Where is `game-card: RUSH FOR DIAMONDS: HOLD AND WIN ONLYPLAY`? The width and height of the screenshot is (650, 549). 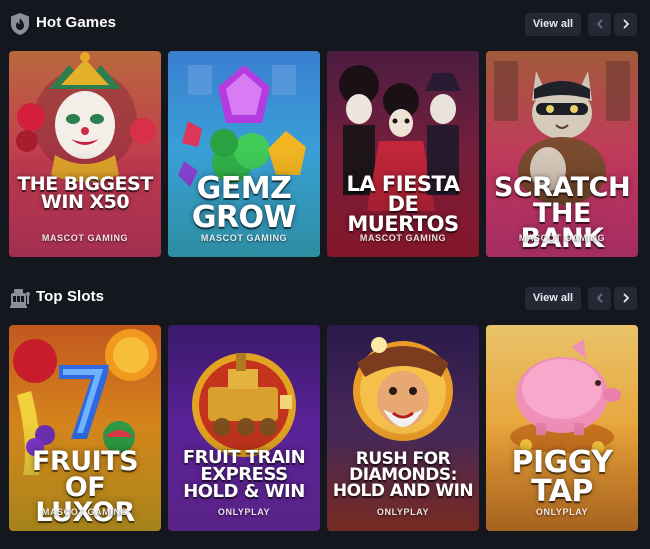 game-card: RUSH FOR DIAMONDS: HOLD AND WIN ONLYPLAY is located at coordinates (403, 428).